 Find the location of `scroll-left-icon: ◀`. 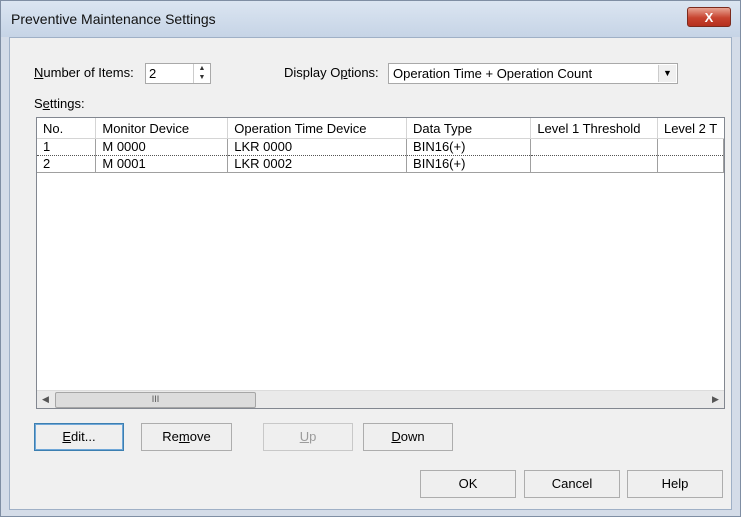

scroll-left-icon: ◀ is located at coordinates (45, 399).